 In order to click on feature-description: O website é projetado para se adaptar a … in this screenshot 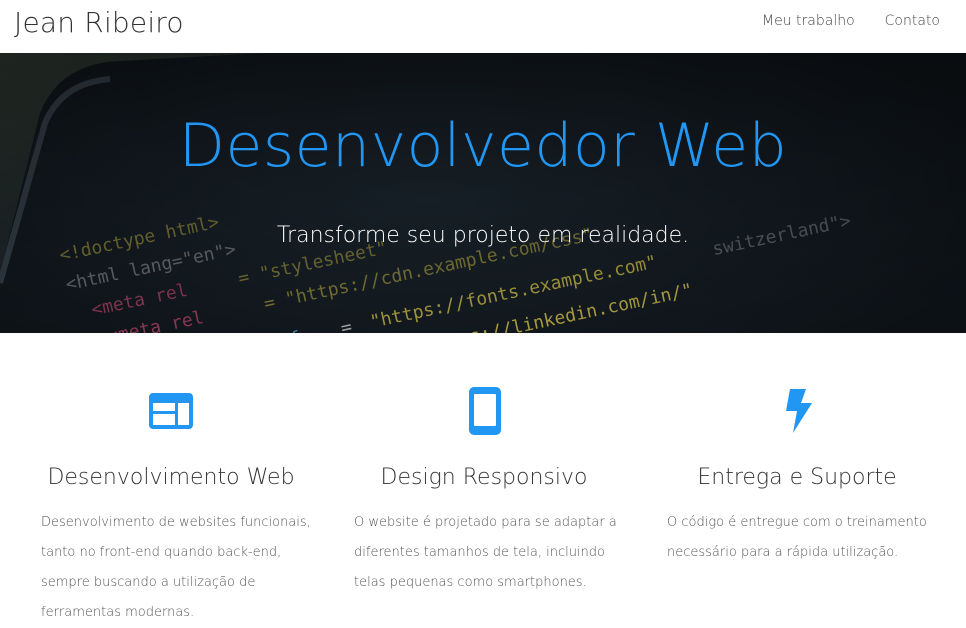, I will do `click(489, 553)`.